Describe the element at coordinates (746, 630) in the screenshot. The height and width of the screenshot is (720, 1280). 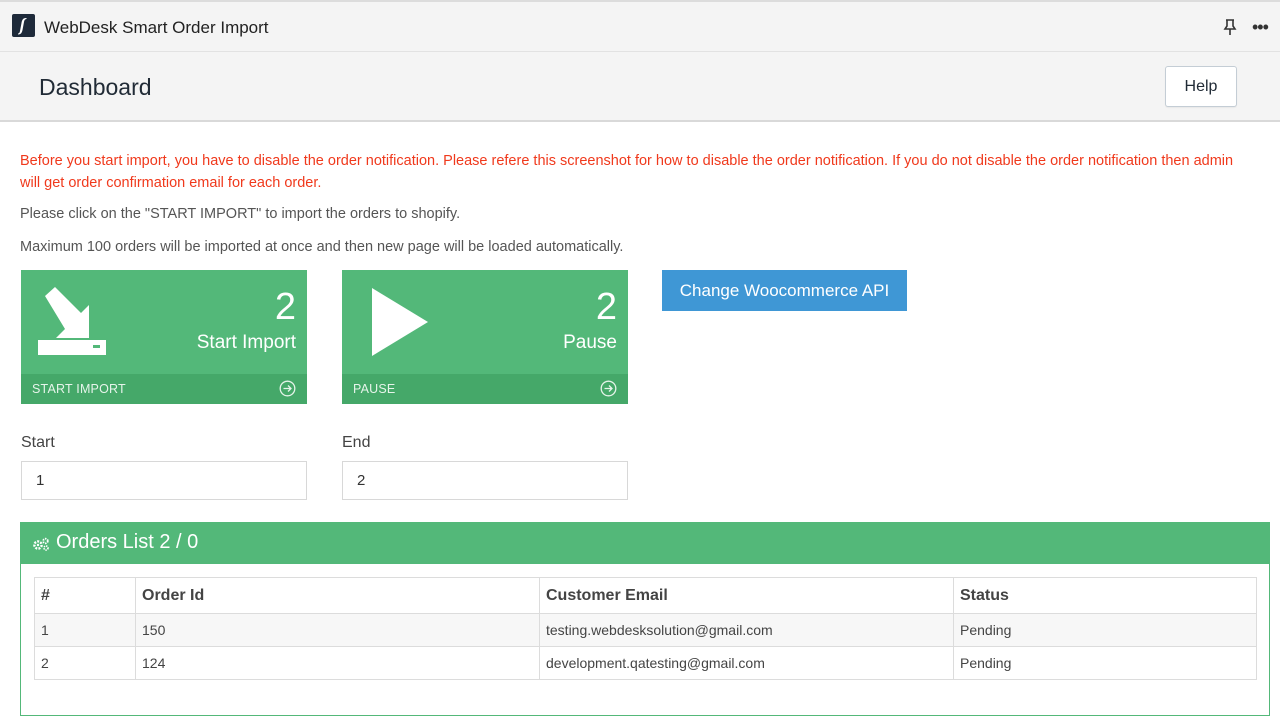
I see `customer-email: testing.webdesksolution@gmail.com` at that location.